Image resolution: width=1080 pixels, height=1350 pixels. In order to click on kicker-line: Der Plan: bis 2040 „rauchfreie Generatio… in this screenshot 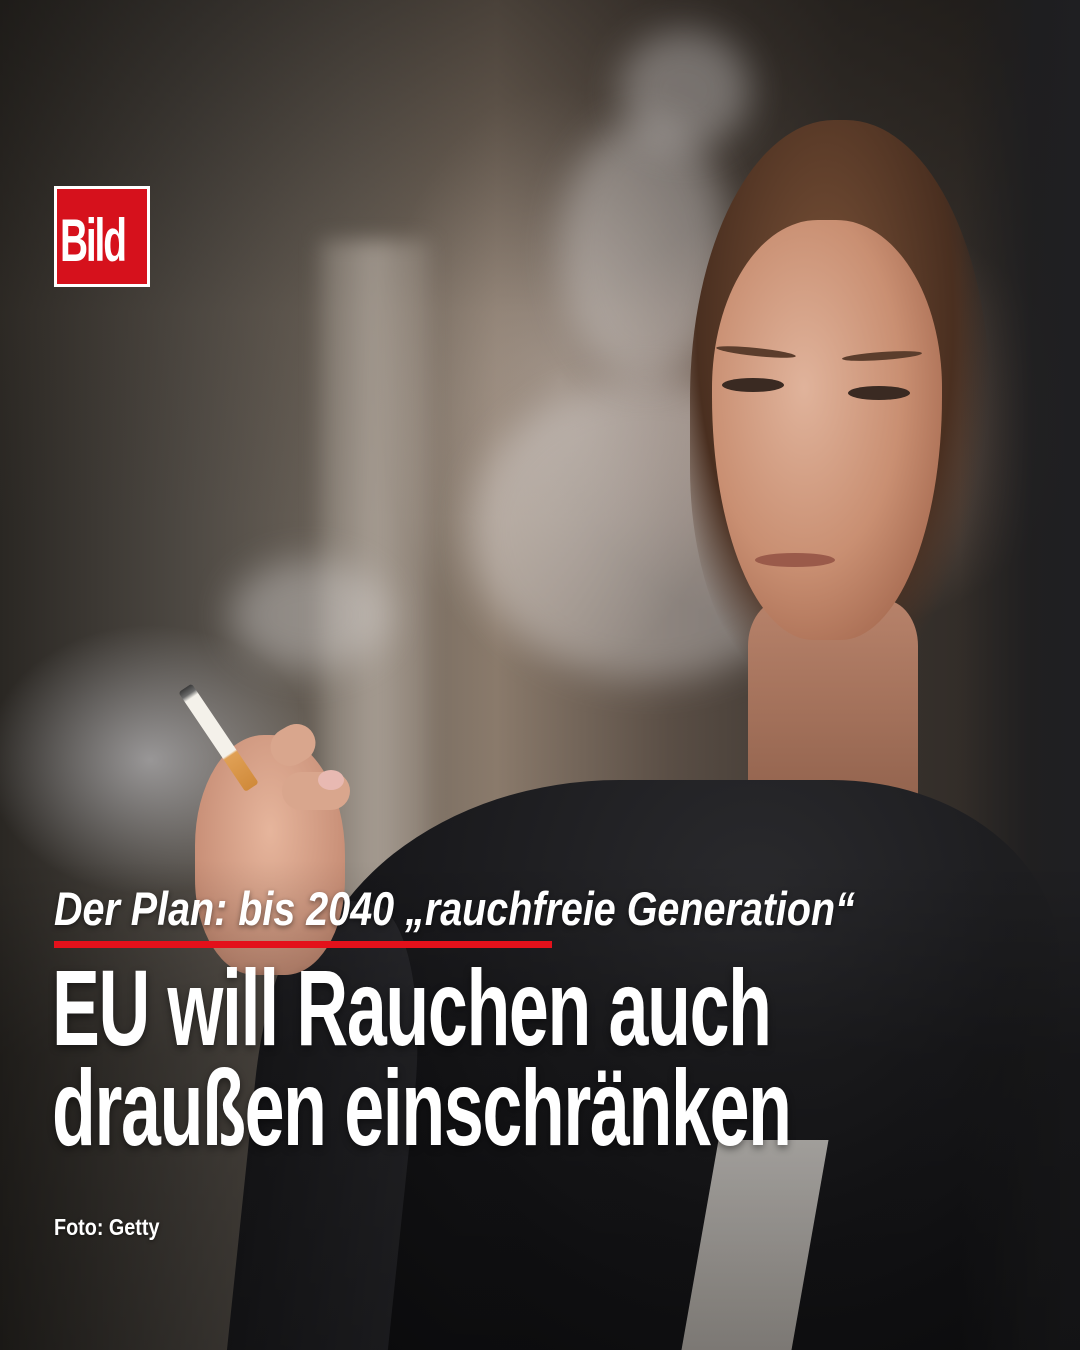, I will do `click(454, 908)`.